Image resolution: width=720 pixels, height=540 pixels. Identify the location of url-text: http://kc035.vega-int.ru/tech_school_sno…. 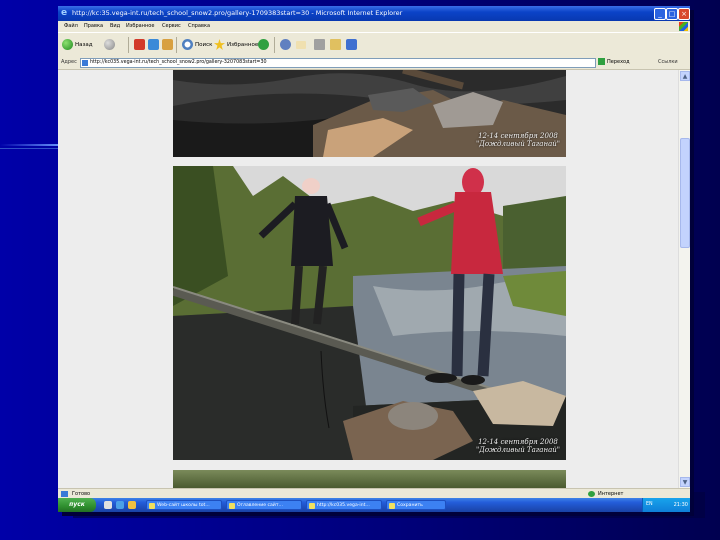
(178, 62).